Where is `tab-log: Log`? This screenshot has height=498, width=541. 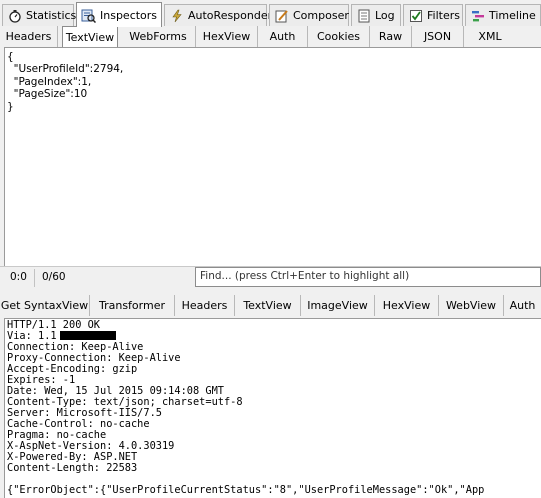
tab-log: Log is located at coordinates (376, 15).